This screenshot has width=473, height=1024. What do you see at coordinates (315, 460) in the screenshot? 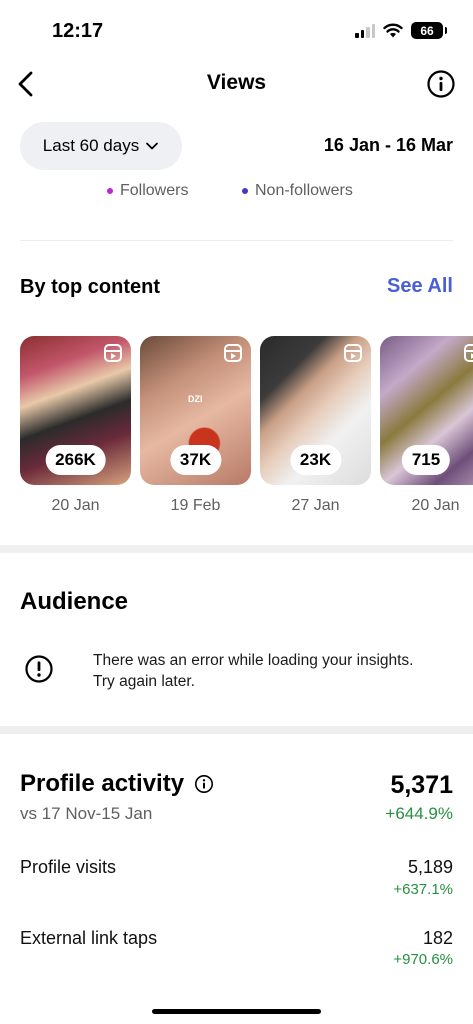
I see `view-count-badge: 23K` at bounding box center [315, 460].